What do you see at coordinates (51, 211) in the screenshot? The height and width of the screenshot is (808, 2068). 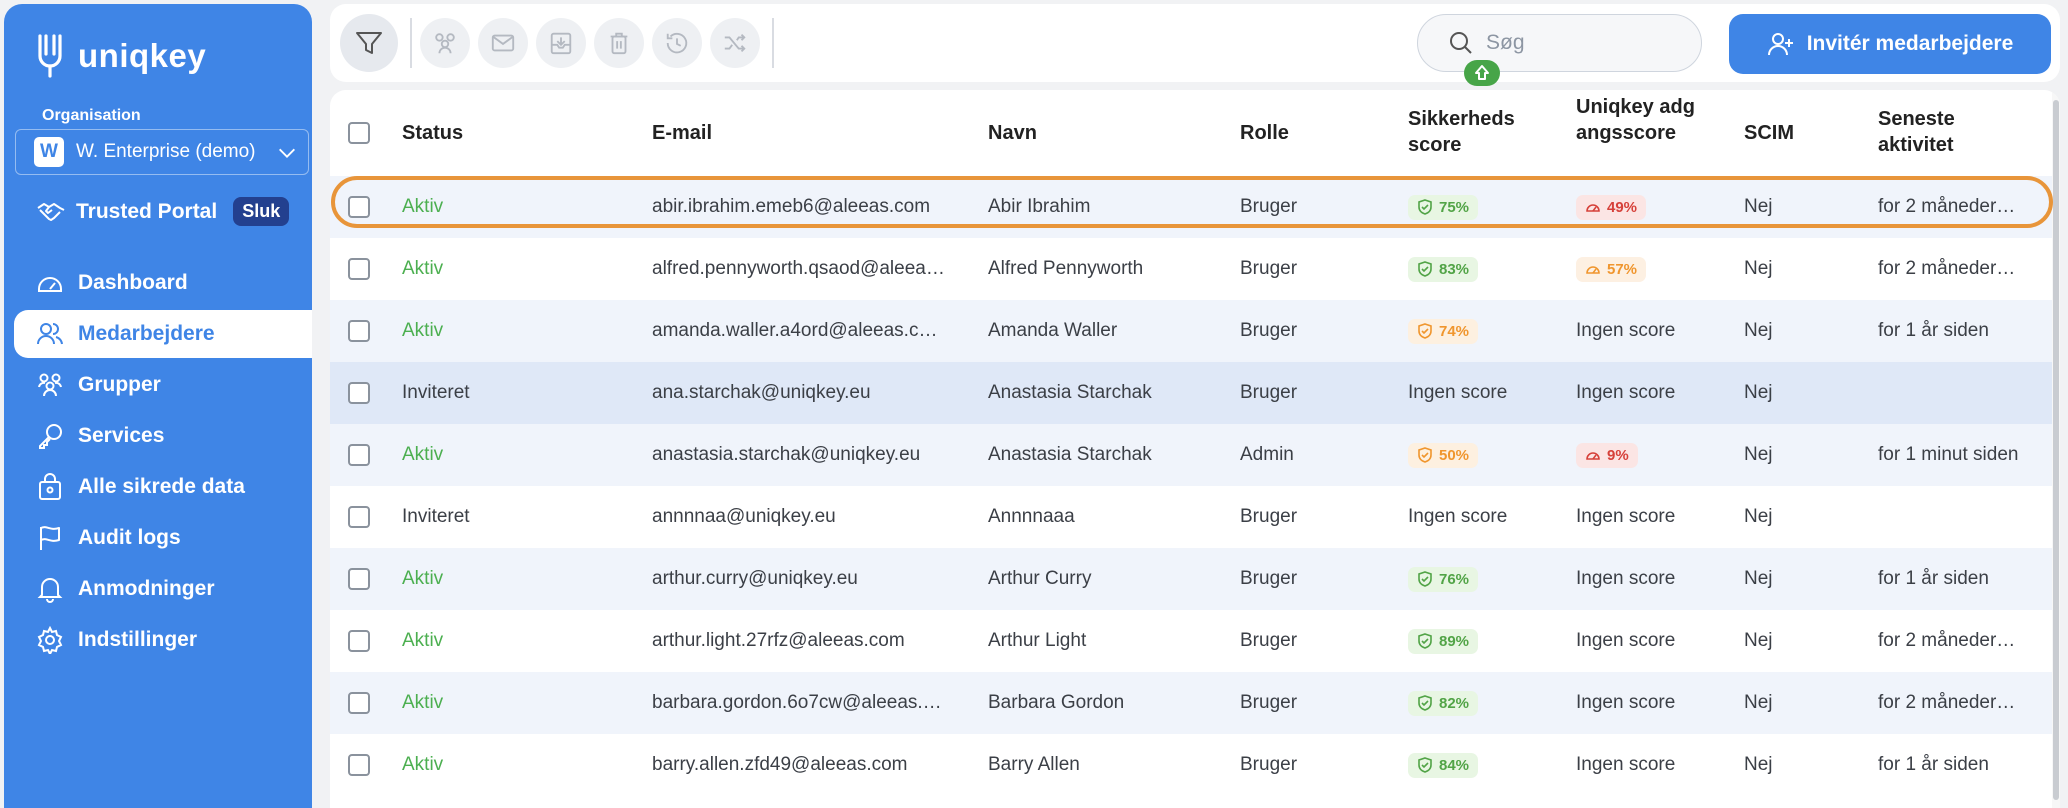 I see `handshake-icon` at bounding box center [51, 211].